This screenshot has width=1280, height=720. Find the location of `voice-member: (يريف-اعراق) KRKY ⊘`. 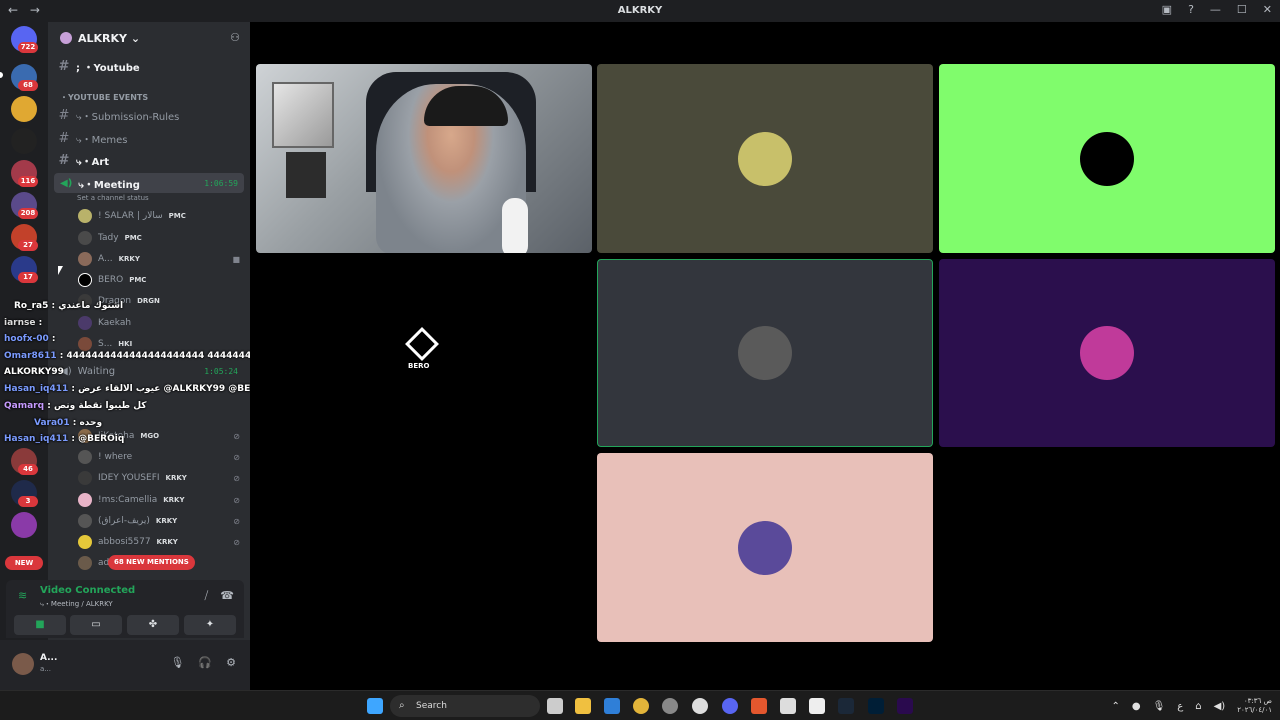

voice-member: (يريف-اعراق) KRKY ⊘ is located at coordinates (161, 521).